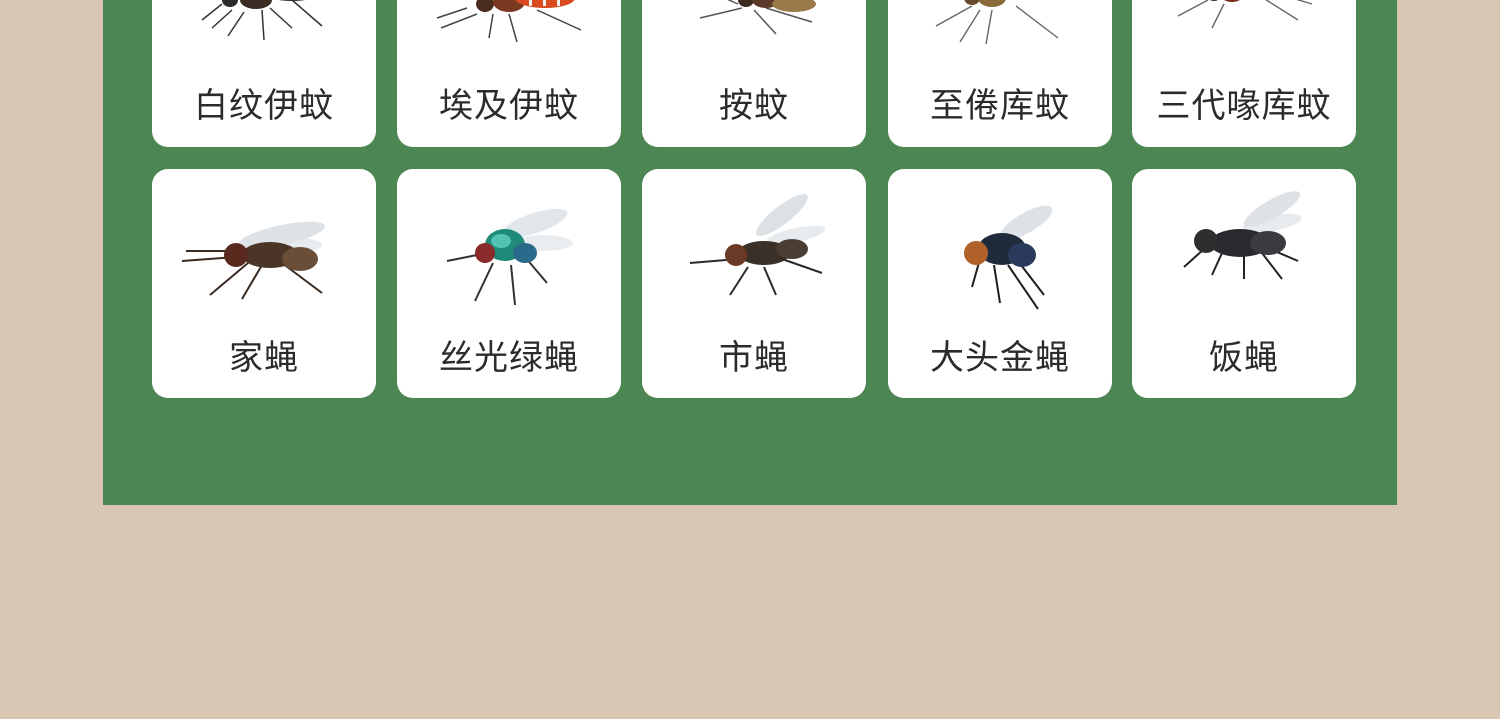 Image resolution: width=1500 pixels, height=719 pixels. I want to click on insect-label: 家蝇, so click(264, 358).